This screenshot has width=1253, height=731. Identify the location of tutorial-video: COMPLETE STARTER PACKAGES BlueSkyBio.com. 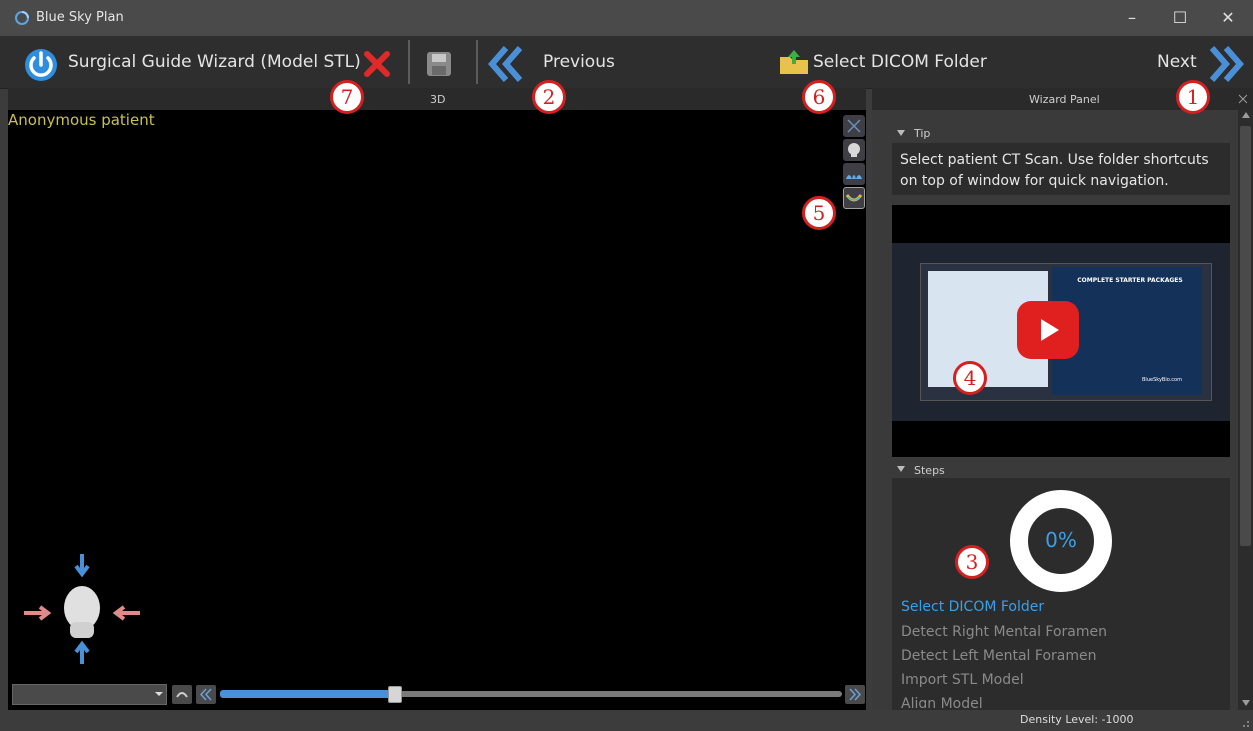
(1061, 331).